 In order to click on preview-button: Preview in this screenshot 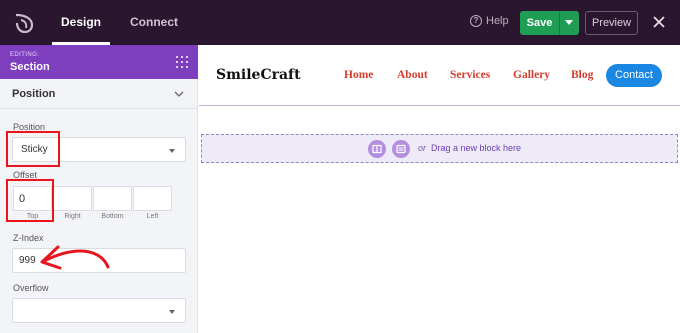, I will do `click(611, 23)`.